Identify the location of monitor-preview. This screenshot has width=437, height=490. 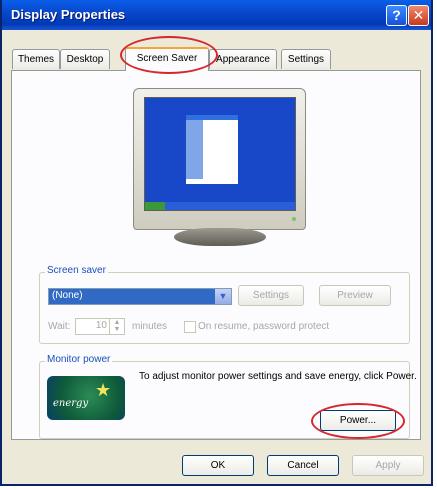
(219, 159).